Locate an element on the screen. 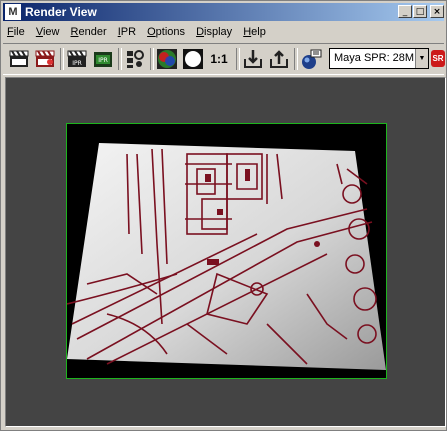 This screenshot has width=447, height=431. renderer-dropdown-value: Maya SPR: 28MB is located at coordinates (376, 58).